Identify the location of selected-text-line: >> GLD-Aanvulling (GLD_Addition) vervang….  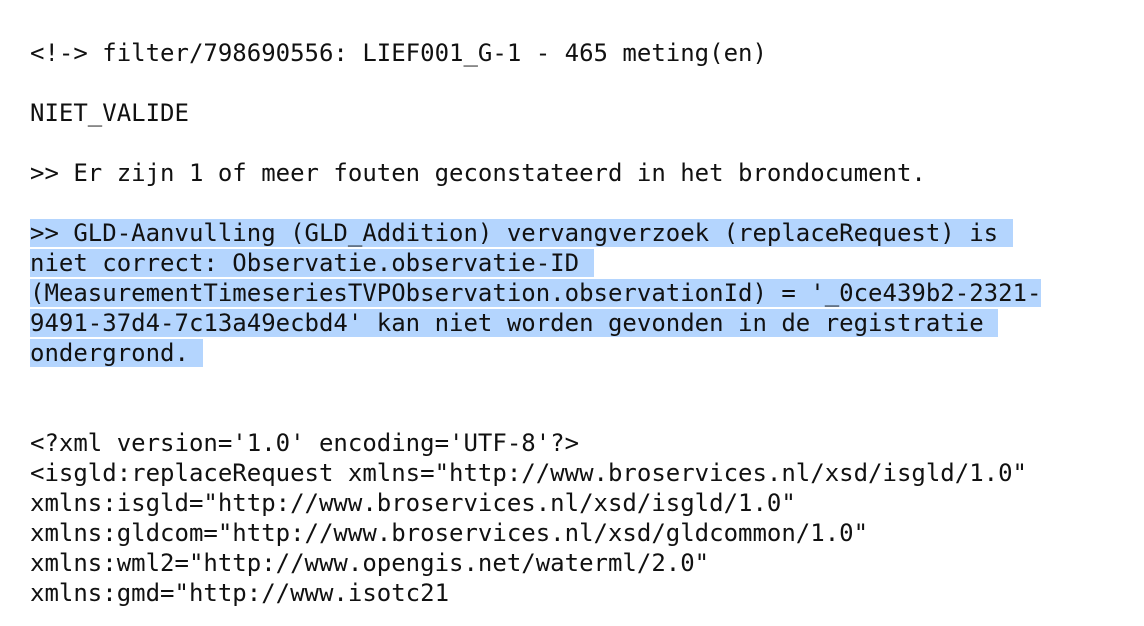
(521, 233).